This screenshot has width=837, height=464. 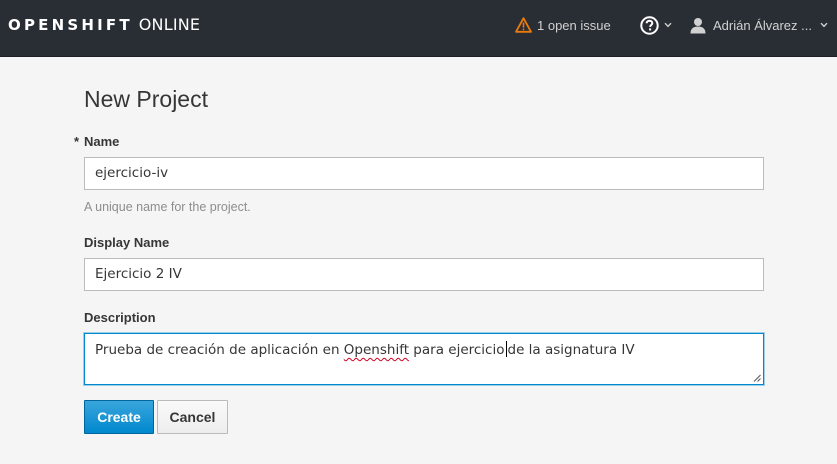 I want to click on name-label: Name, so click(x=102, y=141).